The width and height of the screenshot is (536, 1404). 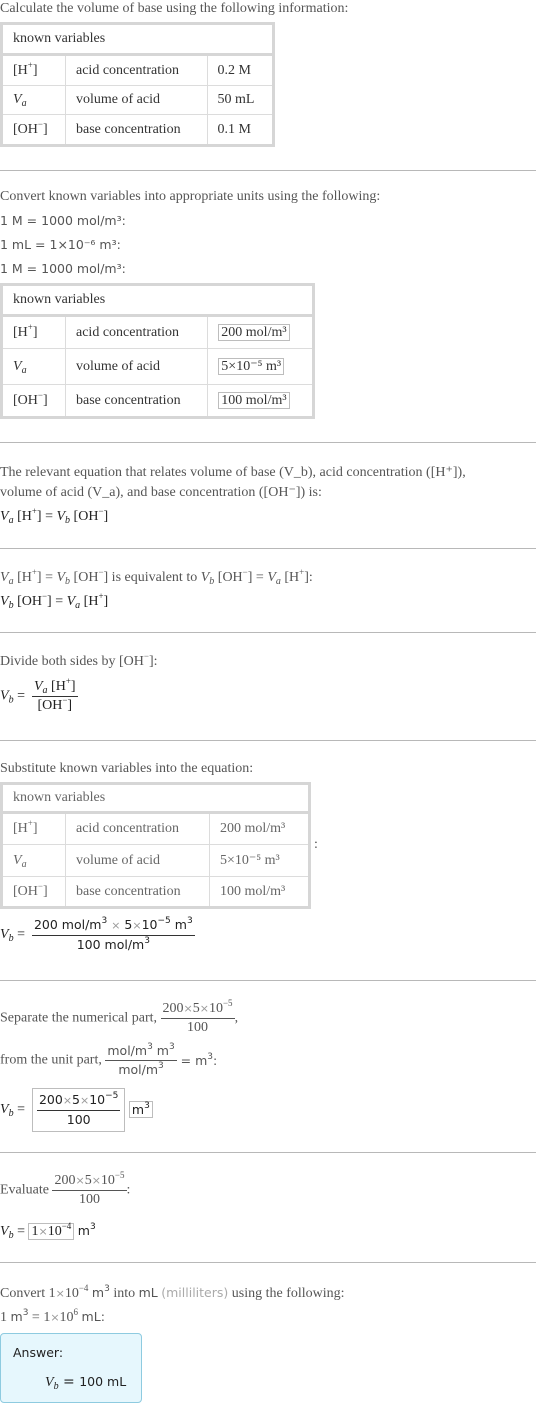 I want to click on table-row: [H+] acid concentration 0.2 M, so click(x=138, y=70).